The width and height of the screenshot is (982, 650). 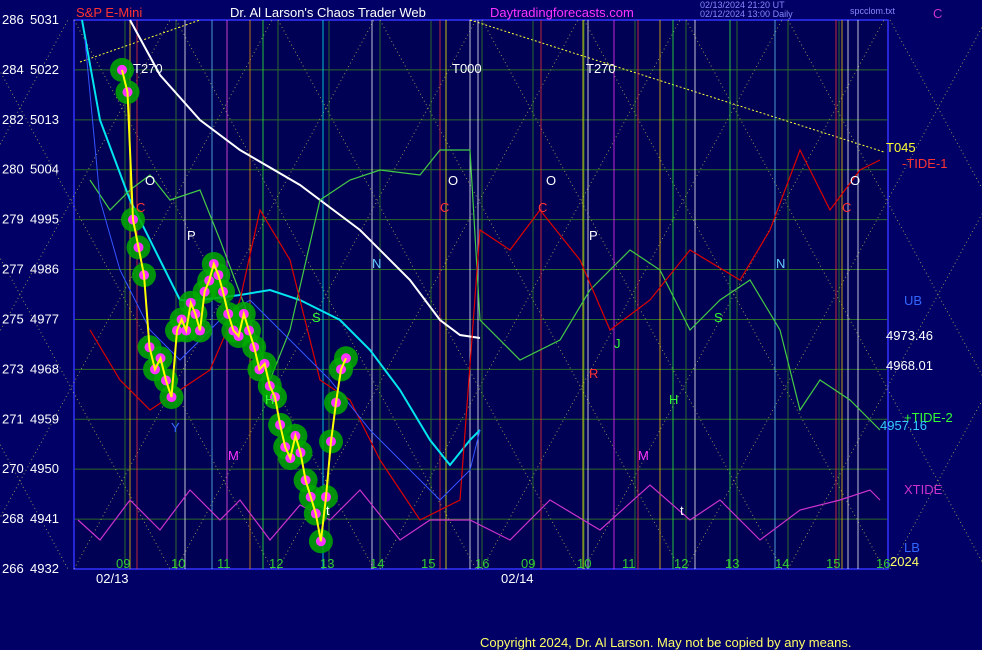 What do you see at coordinates (44, 318) in the screenshot?
I see `y-tick-b: 4977` at bounding box center [44, 318].